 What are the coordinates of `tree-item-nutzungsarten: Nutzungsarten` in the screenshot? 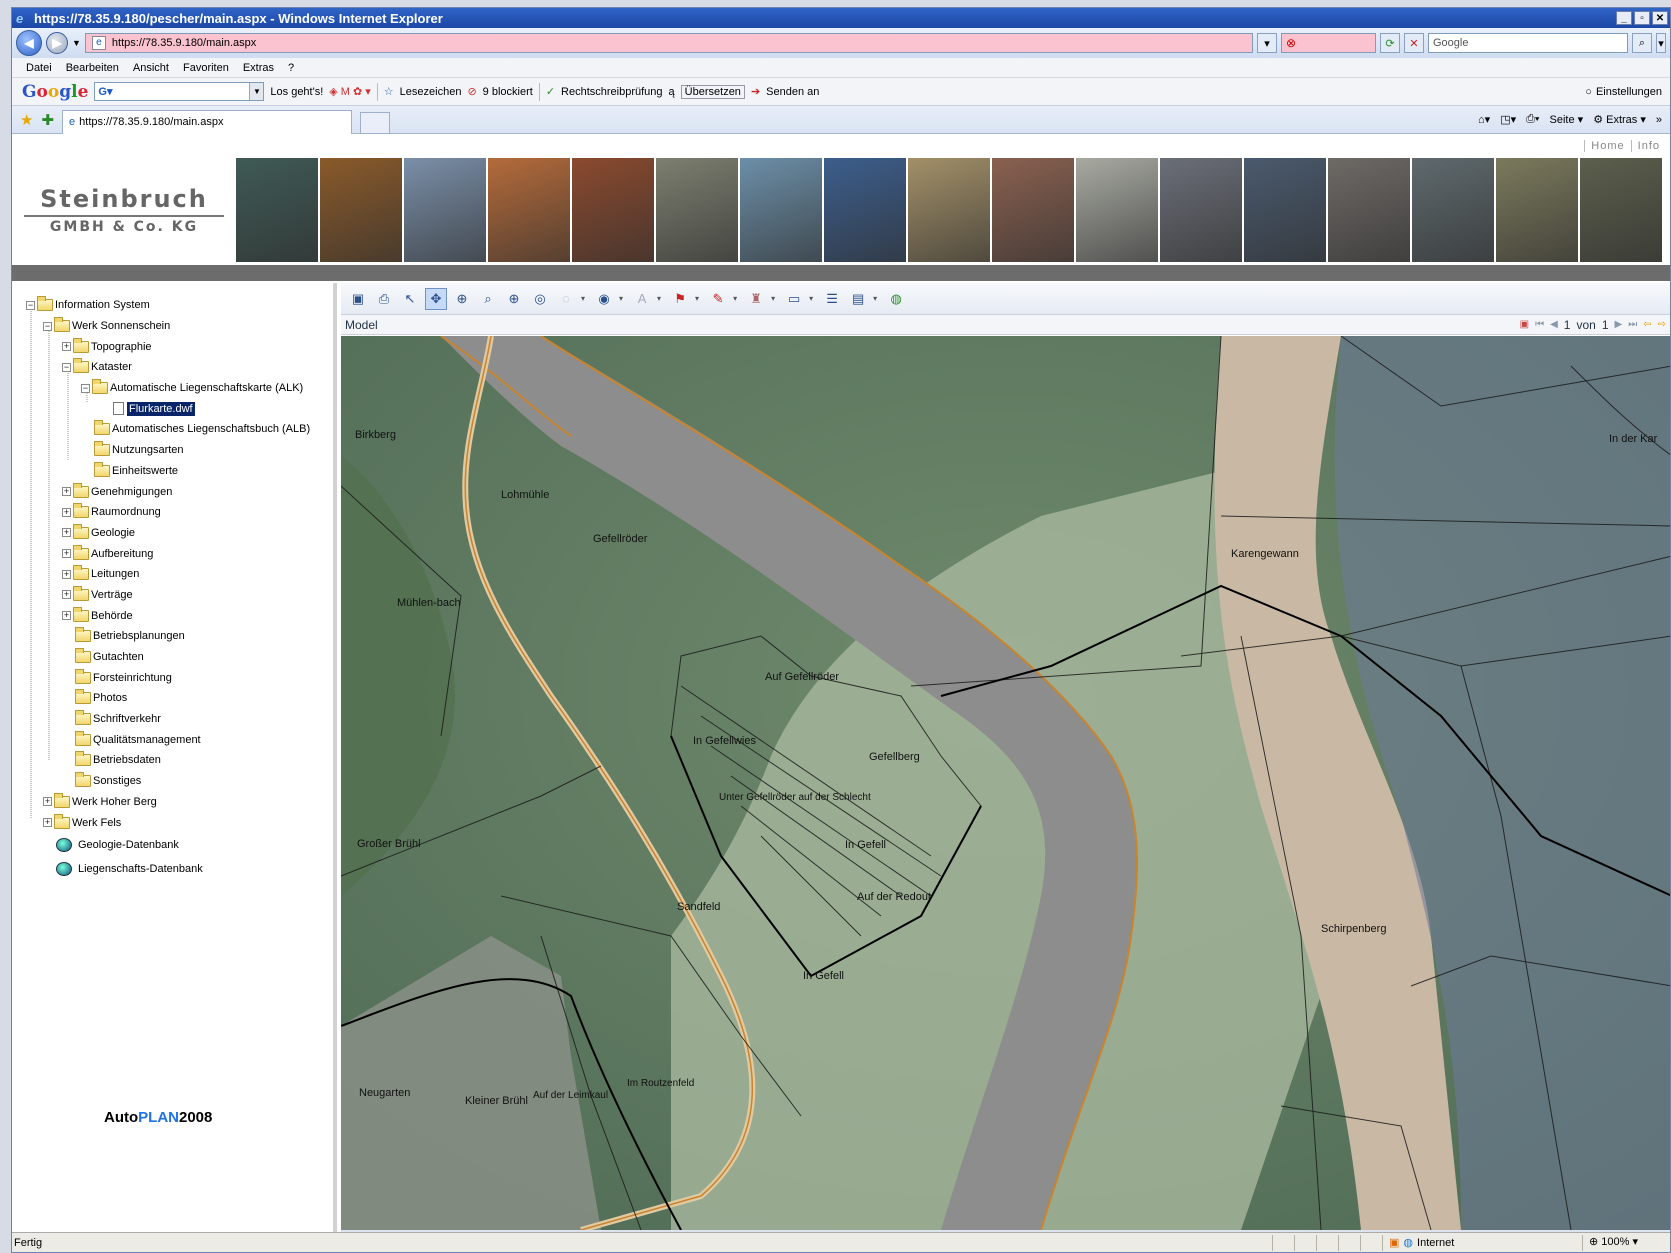 It's located at (179, 450).